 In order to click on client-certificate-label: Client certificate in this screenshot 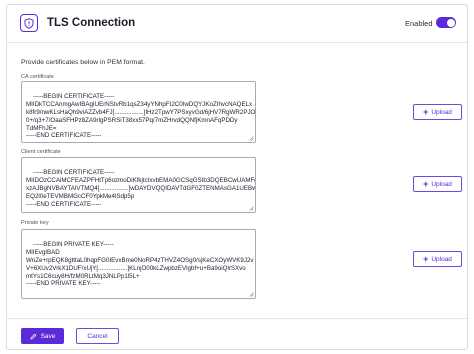, I will do `click(41, 152)`.